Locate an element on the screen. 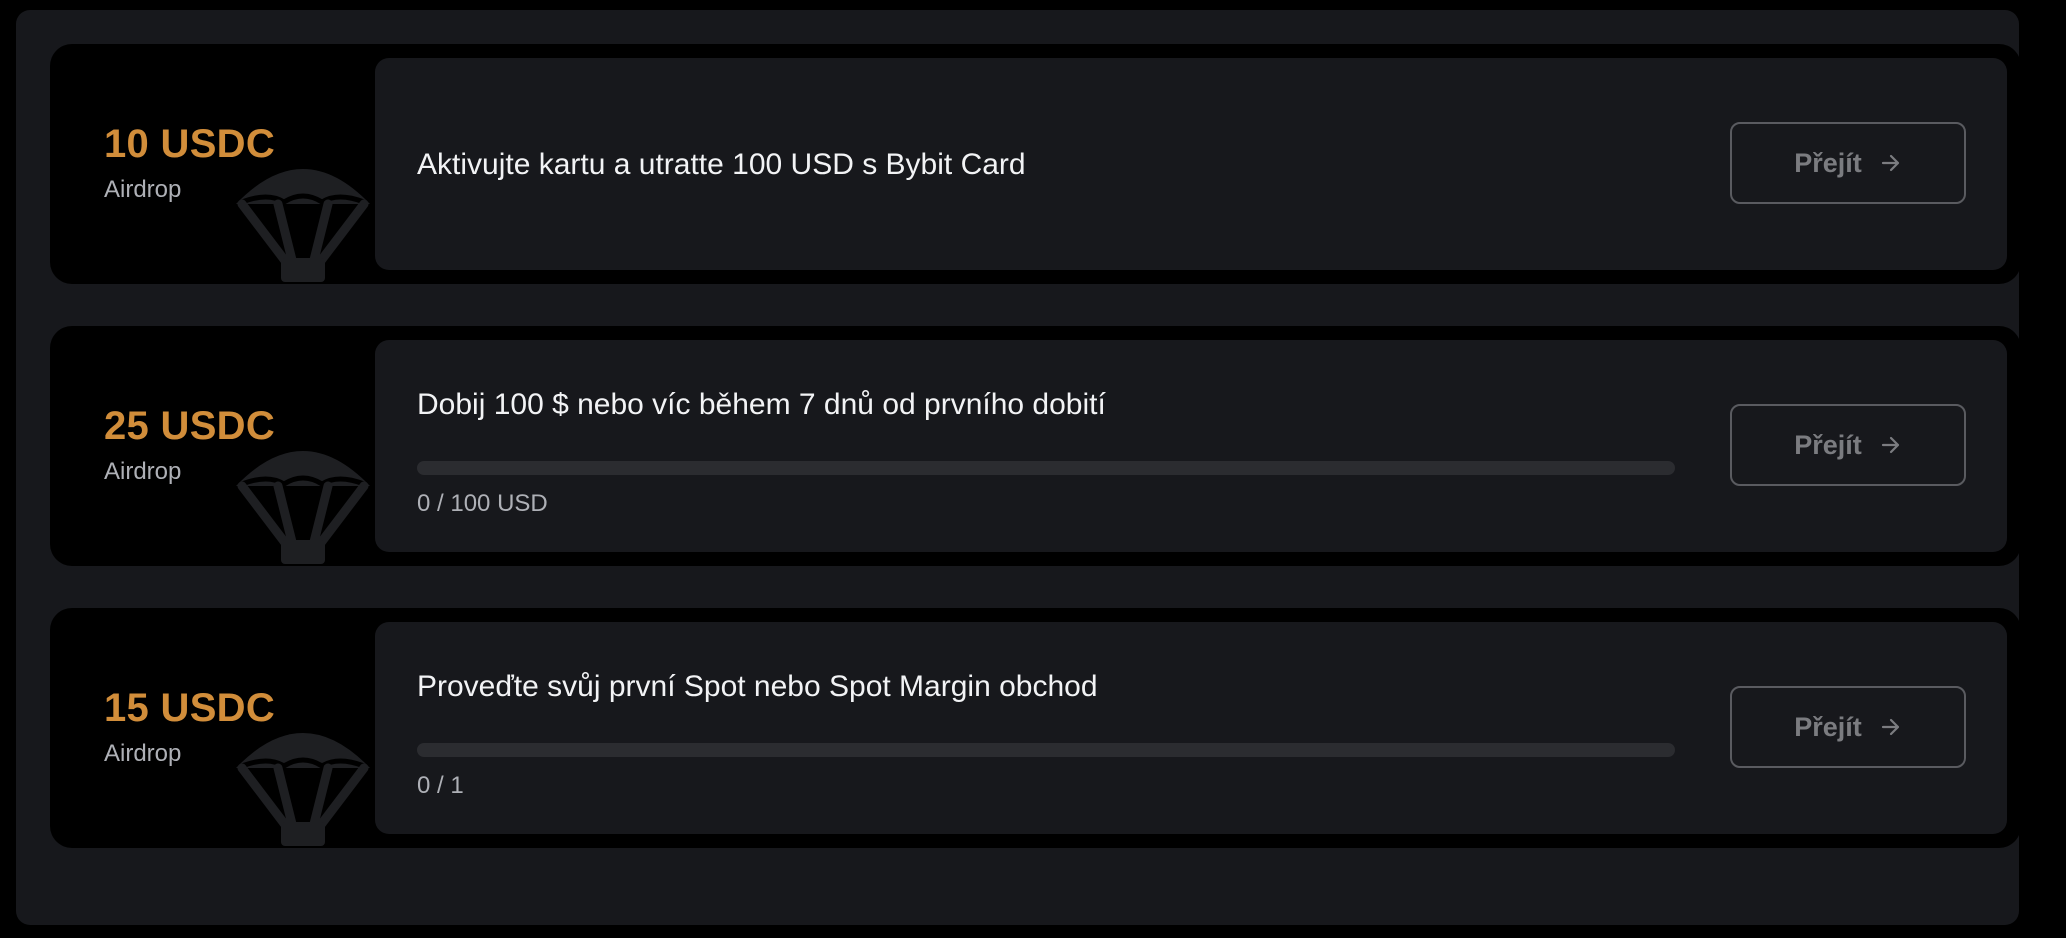  reward-section: 10 USDC Airdrop is located at coordinates (212, 164).